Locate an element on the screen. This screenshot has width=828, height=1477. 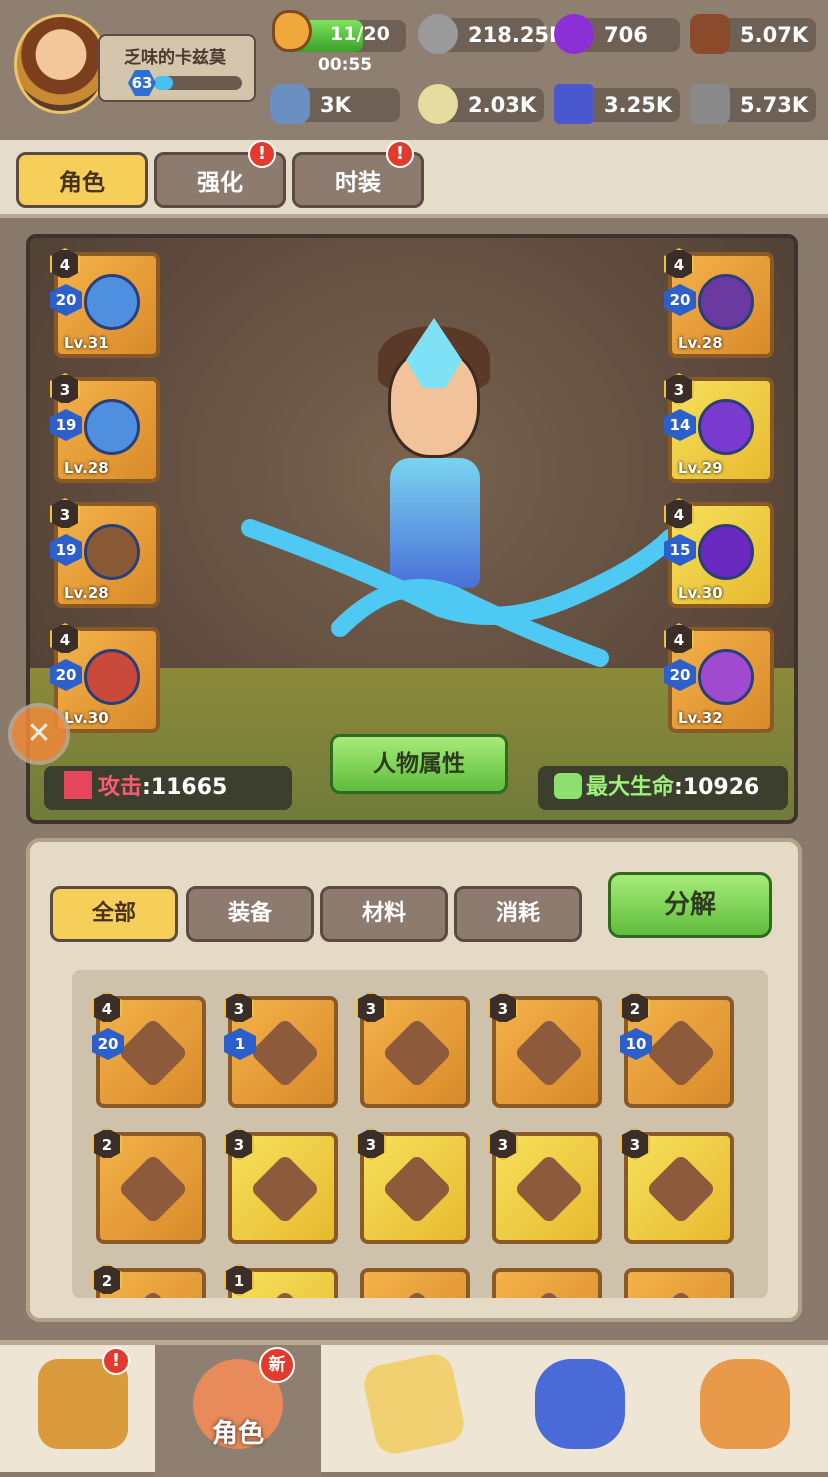
player-info: 乏味的卡兹莫 63 is located at coordinates (177, 68).